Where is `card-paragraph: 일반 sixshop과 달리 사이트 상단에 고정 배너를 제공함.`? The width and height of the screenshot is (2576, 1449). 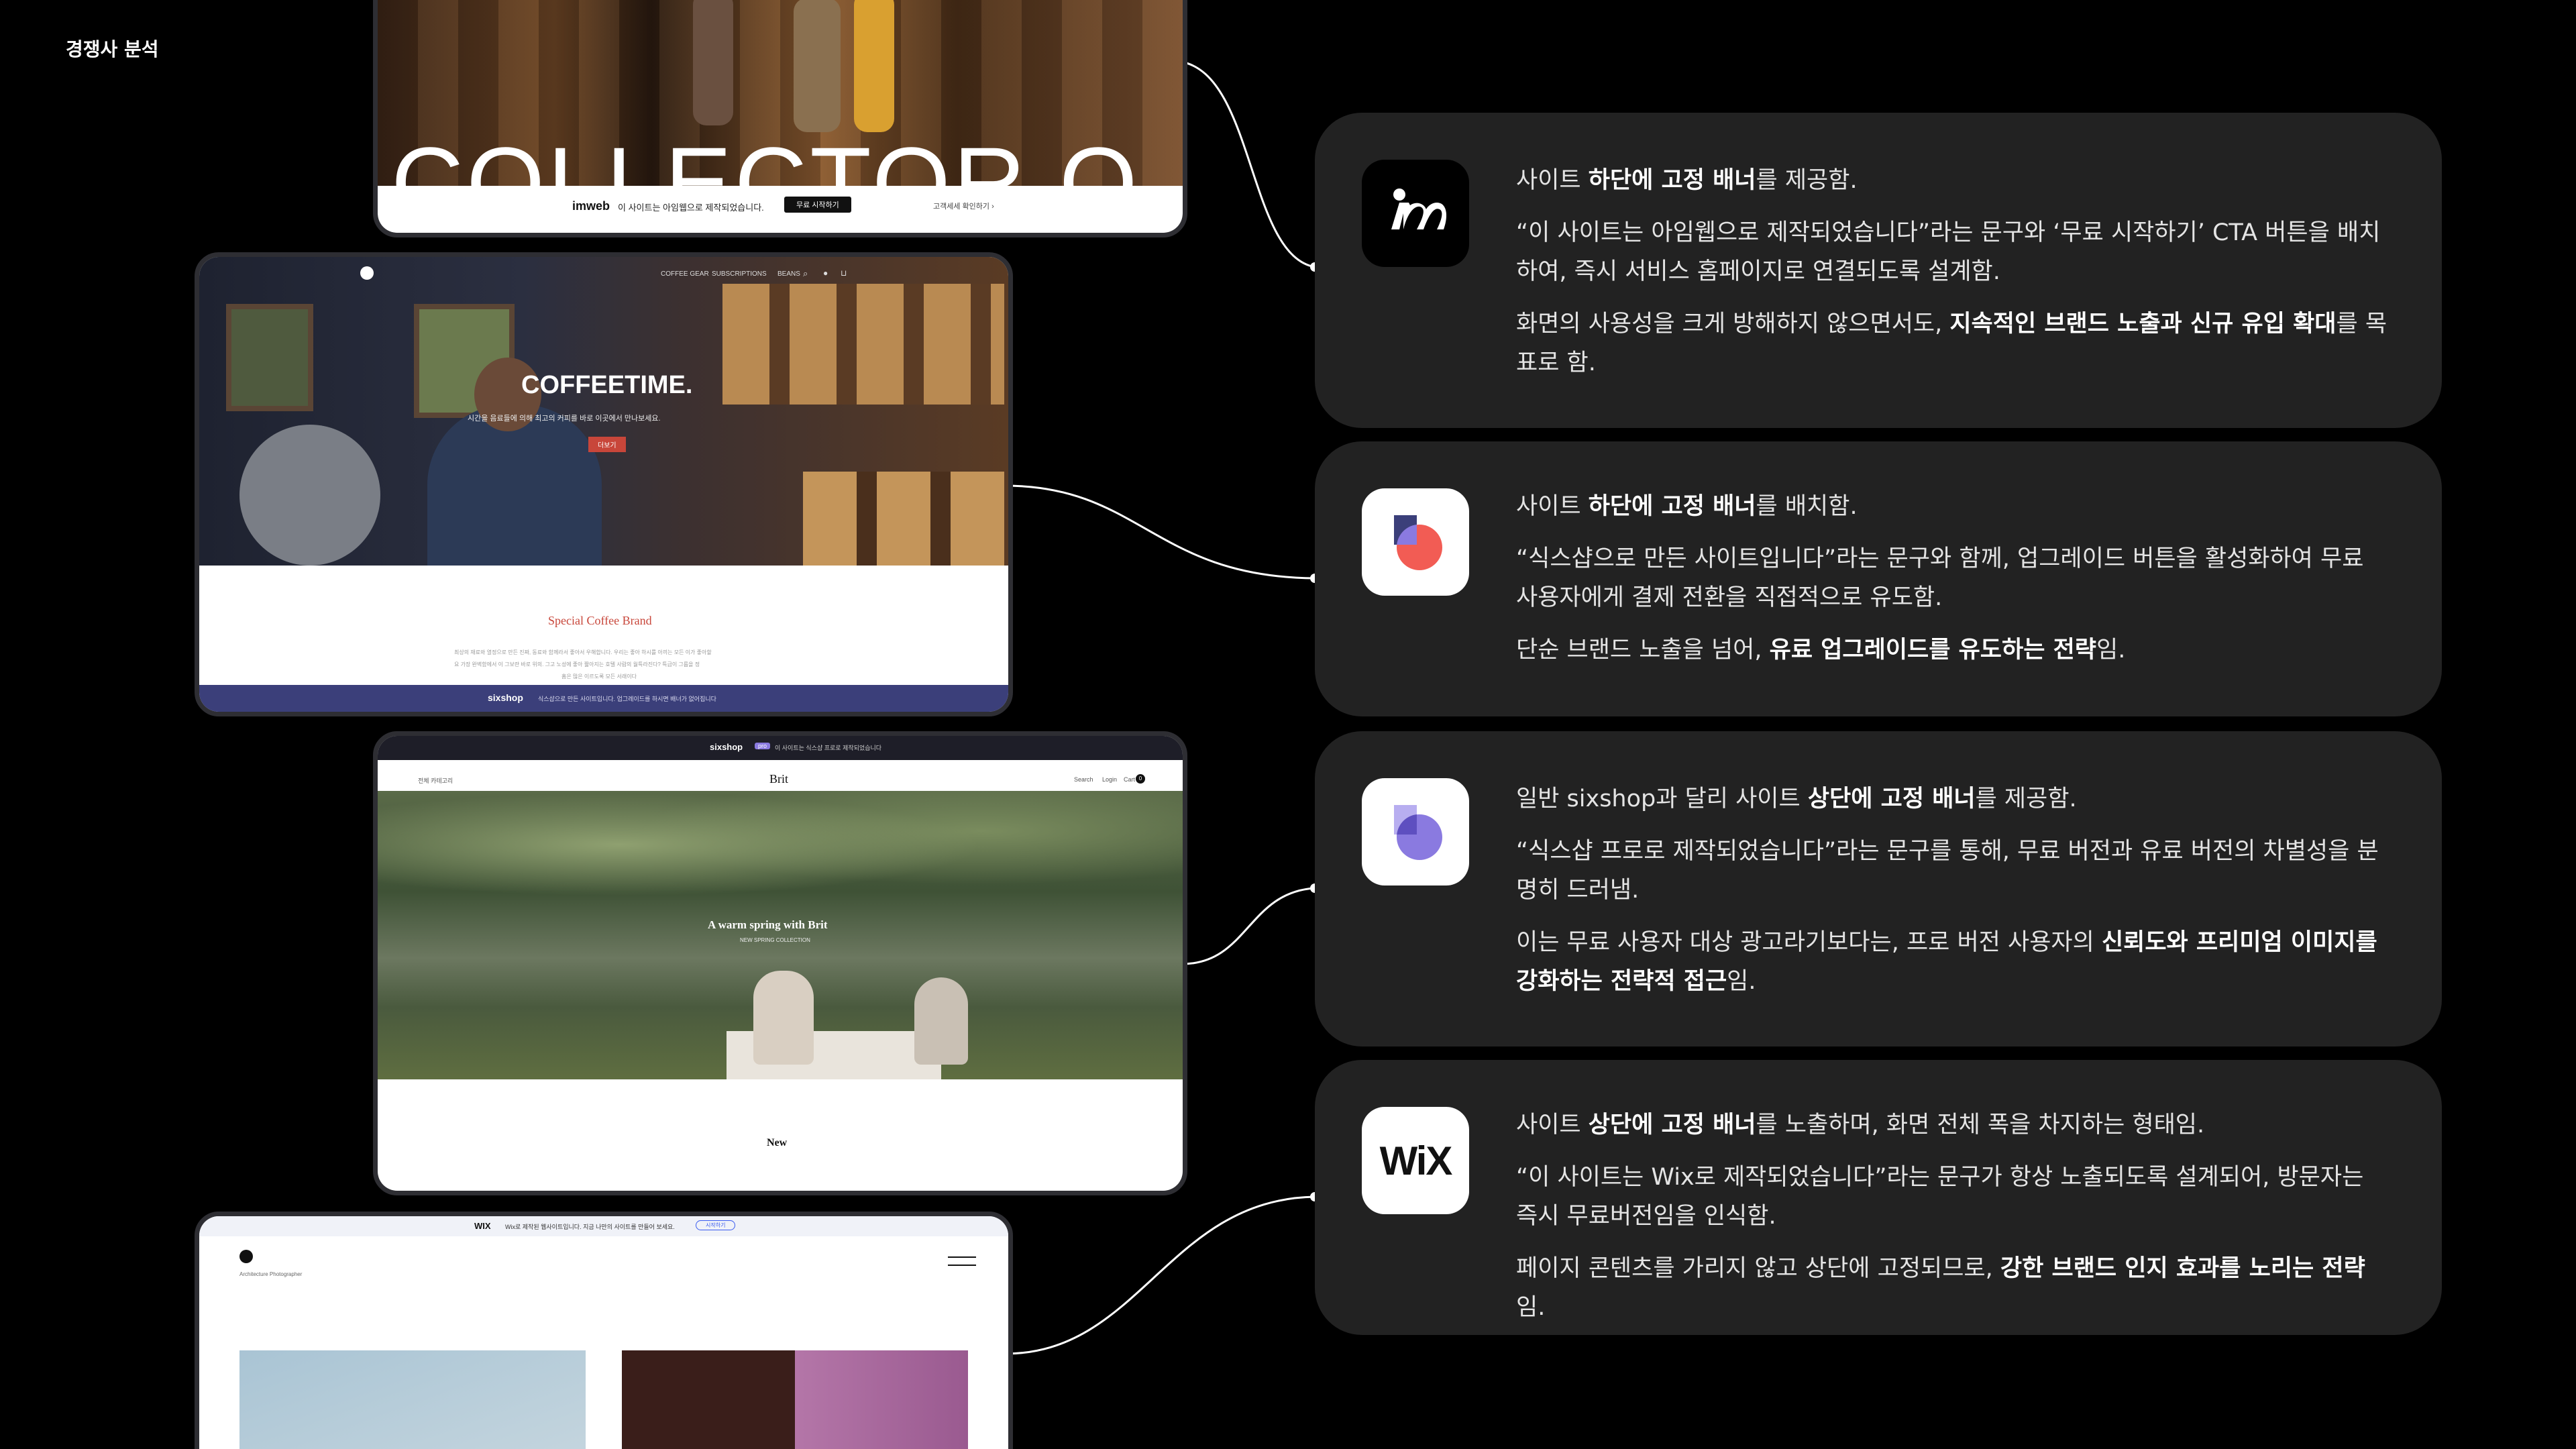 card-paragraph: 일반 sixshop과 달리 사이트 상단에 고정 배너를 제공함. is located at coordinates (1952, 799).